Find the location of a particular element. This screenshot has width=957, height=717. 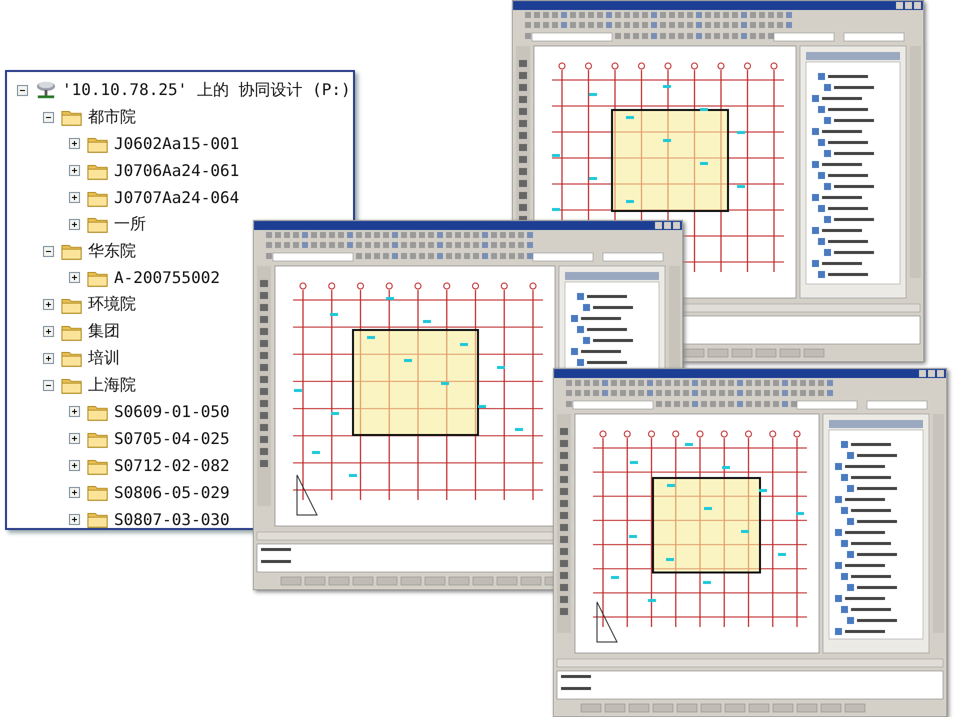

tree-item-label: S0807-03-030 is located at coordinates (172, 519).